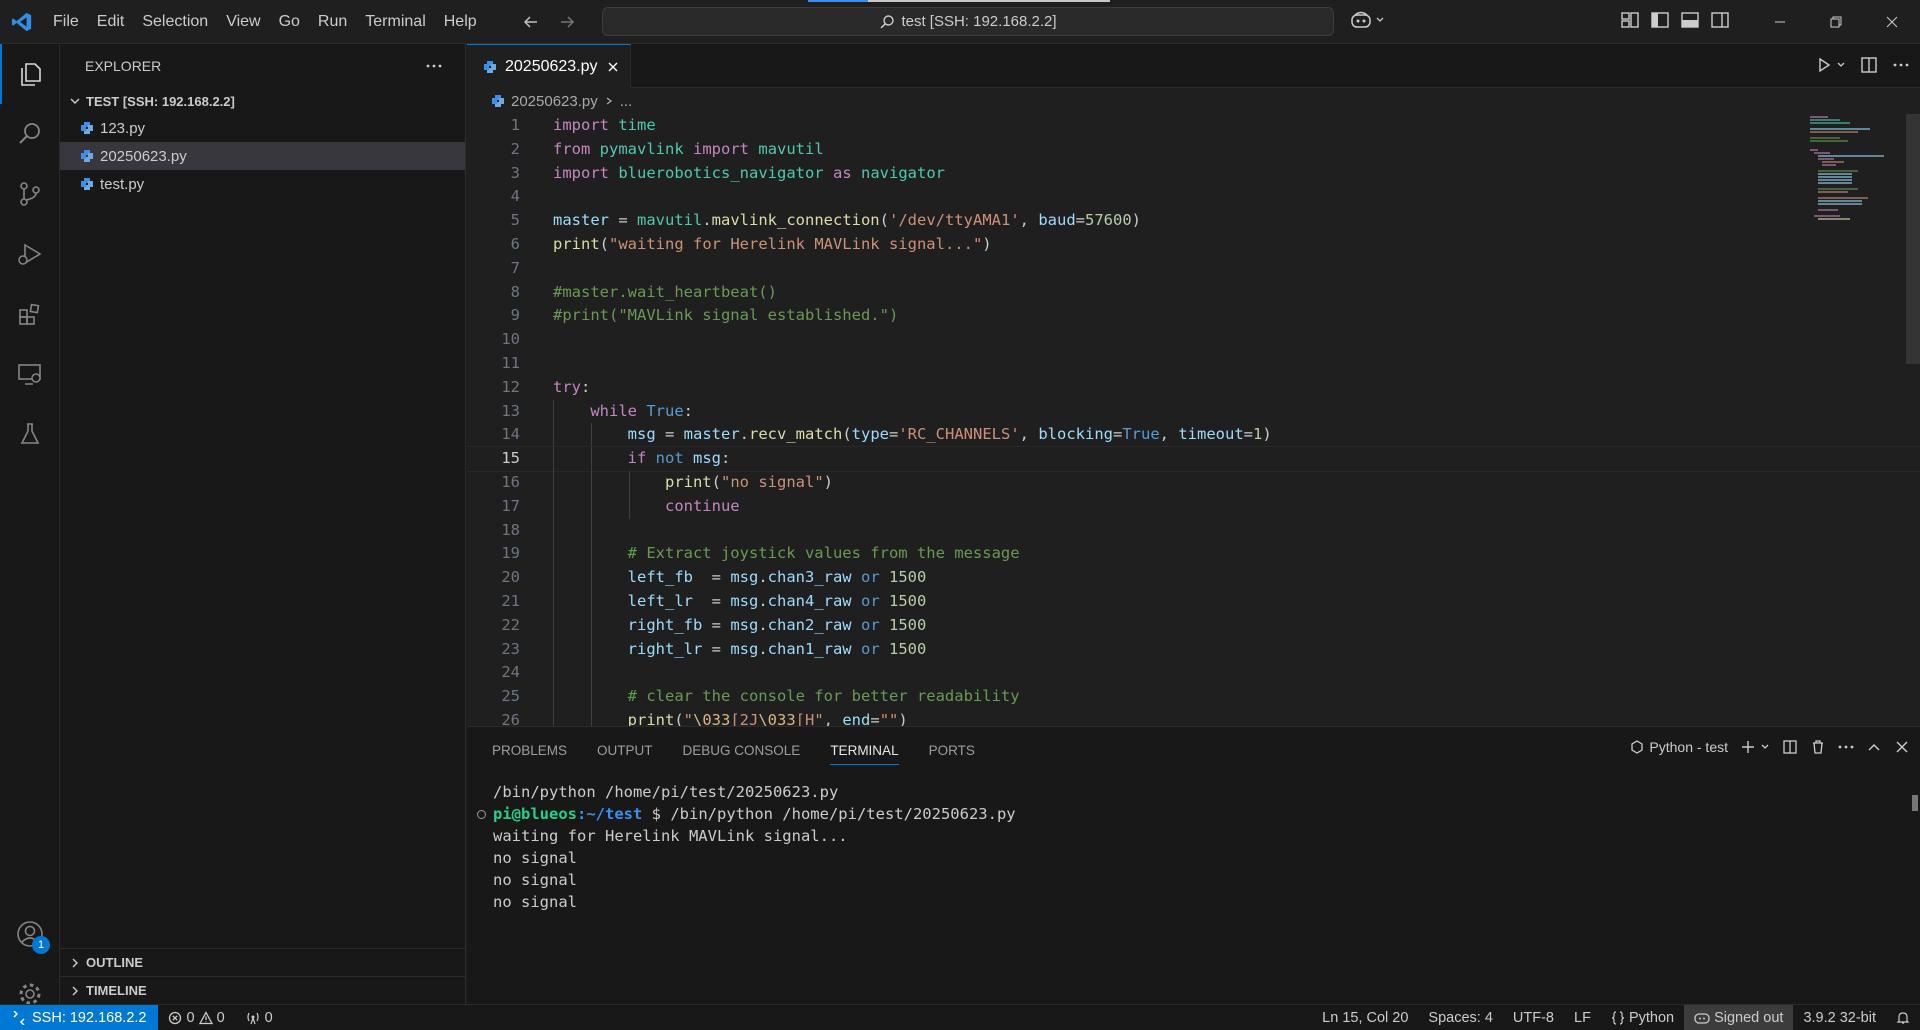 Image resolution: width=1920 pixels, height=1030 pixels. I want to click on maximize-panel-icon, so click(1874, 747).